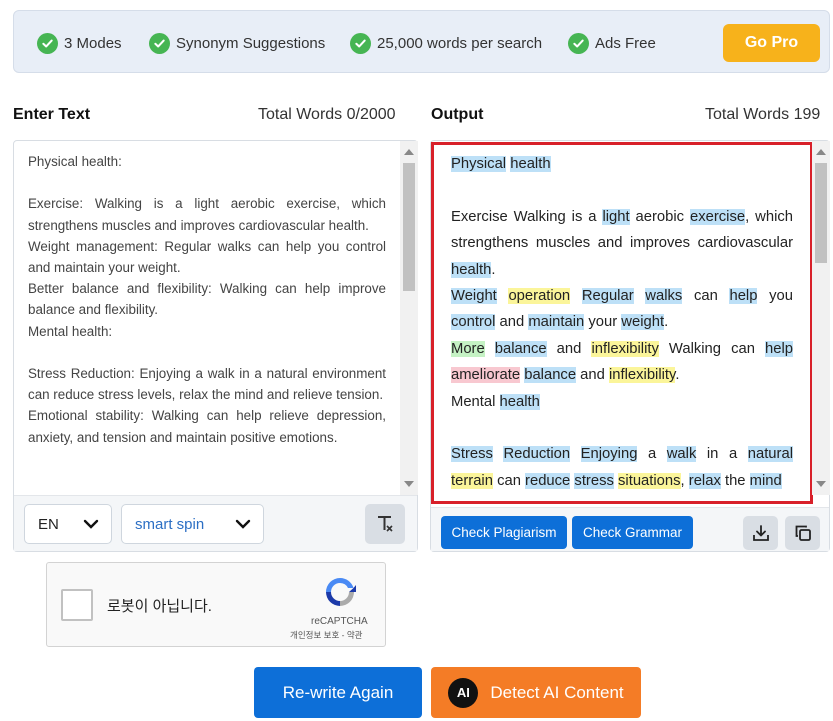 This screenshot has height=721, width=833. Describe the element at coordinates (457, 114) in the screenshot. I see `output-title: Output` at that location.